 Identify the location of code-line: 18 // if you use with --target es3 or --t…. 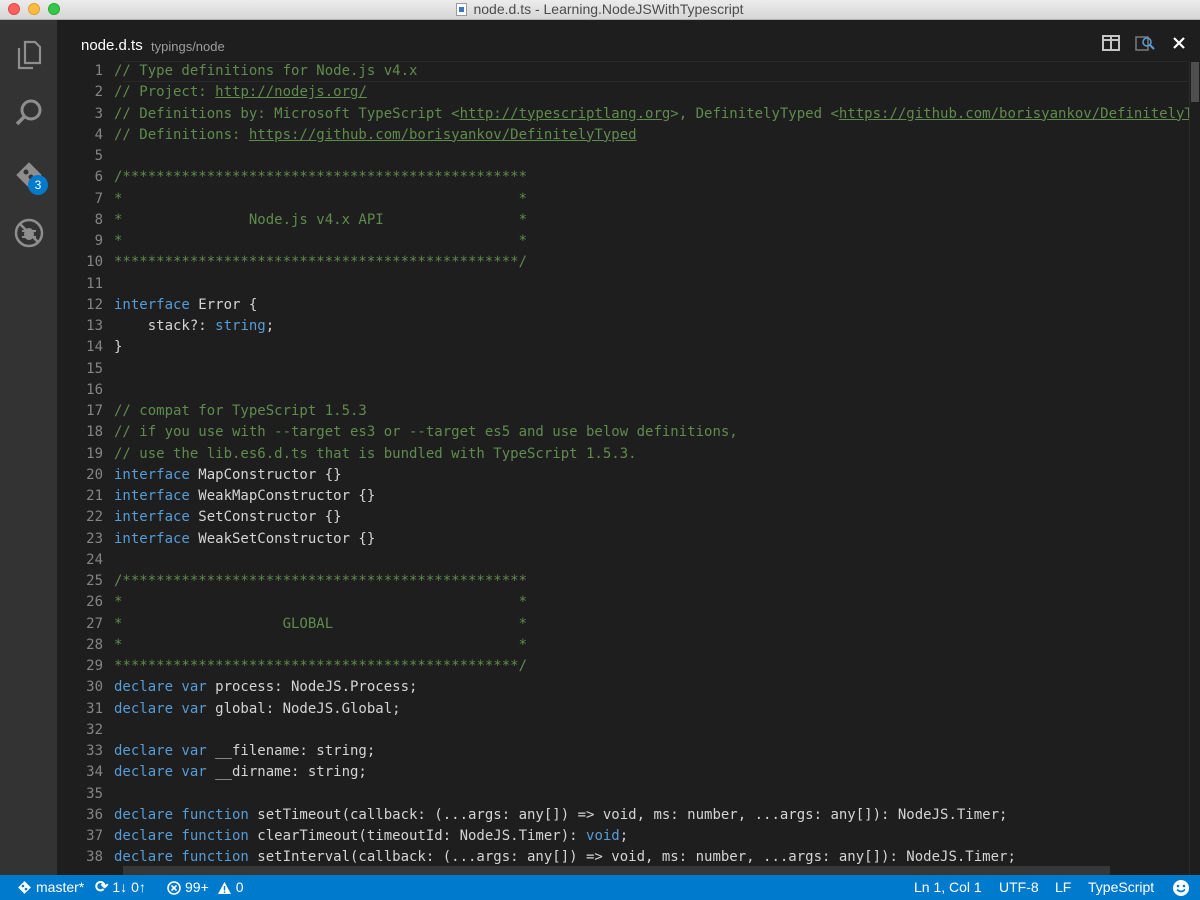
(397, 432).